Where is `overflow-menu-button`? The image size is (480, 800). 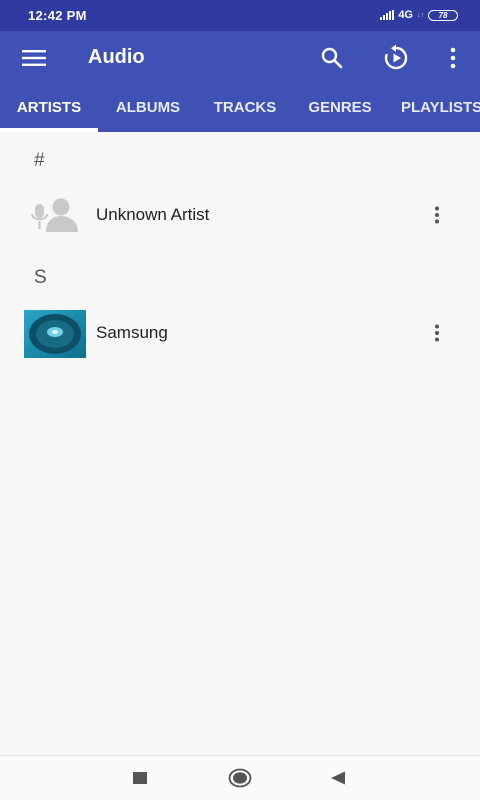
overflow-menu-button is located at coordinates (453, 58).